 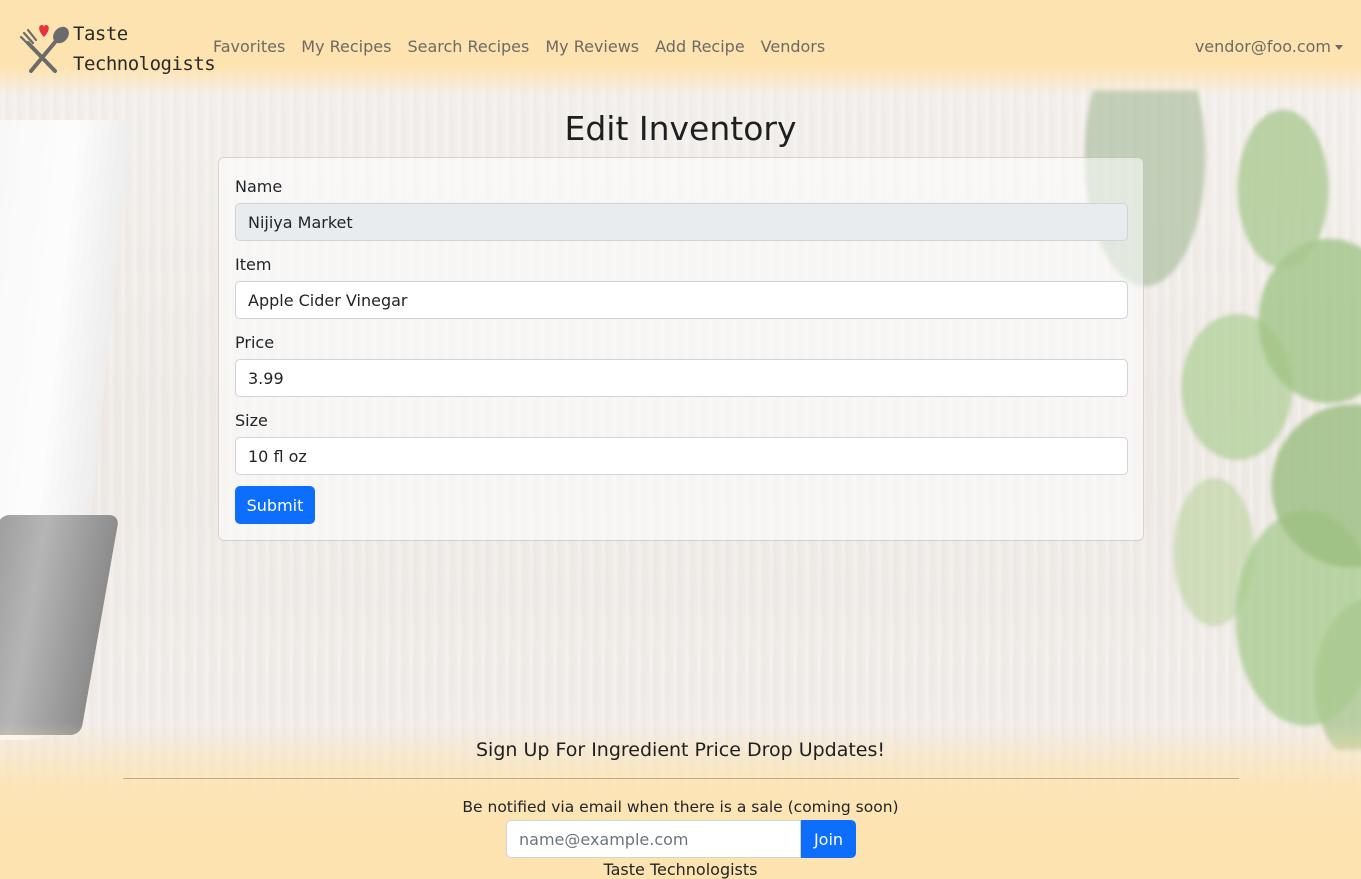 I want to click on caret-down-icon, so click(x=1339, y=47).